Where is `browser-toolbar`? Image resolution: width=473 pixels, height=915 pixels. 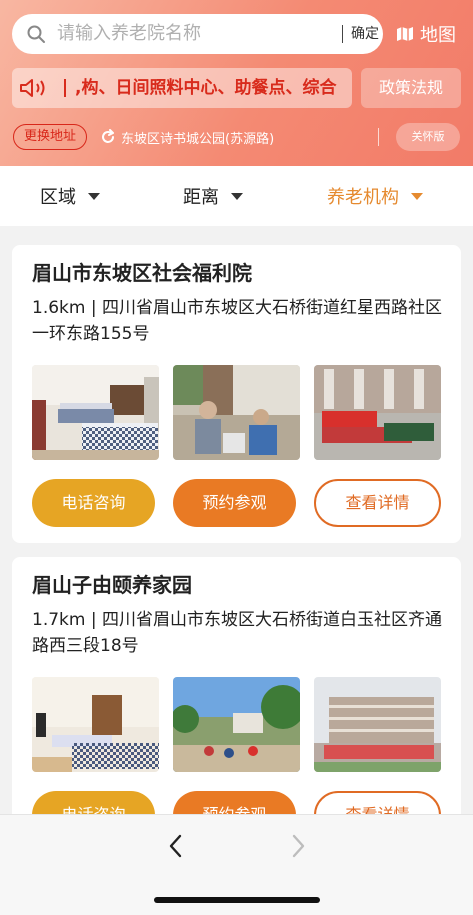
browser-toolbar is located at coordinates (236, 864).